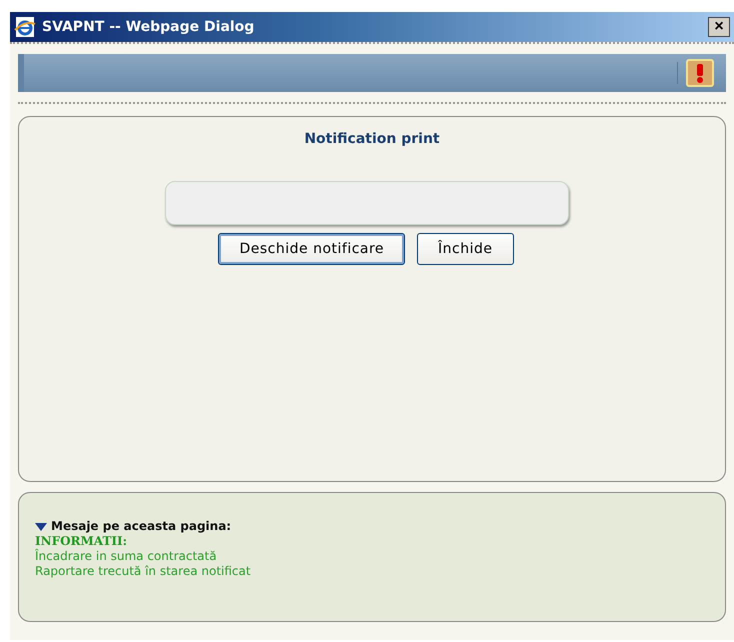 The width and height of the screenshot is (734, 642). I want to click on triangle-down-icon, so click(41, 526).